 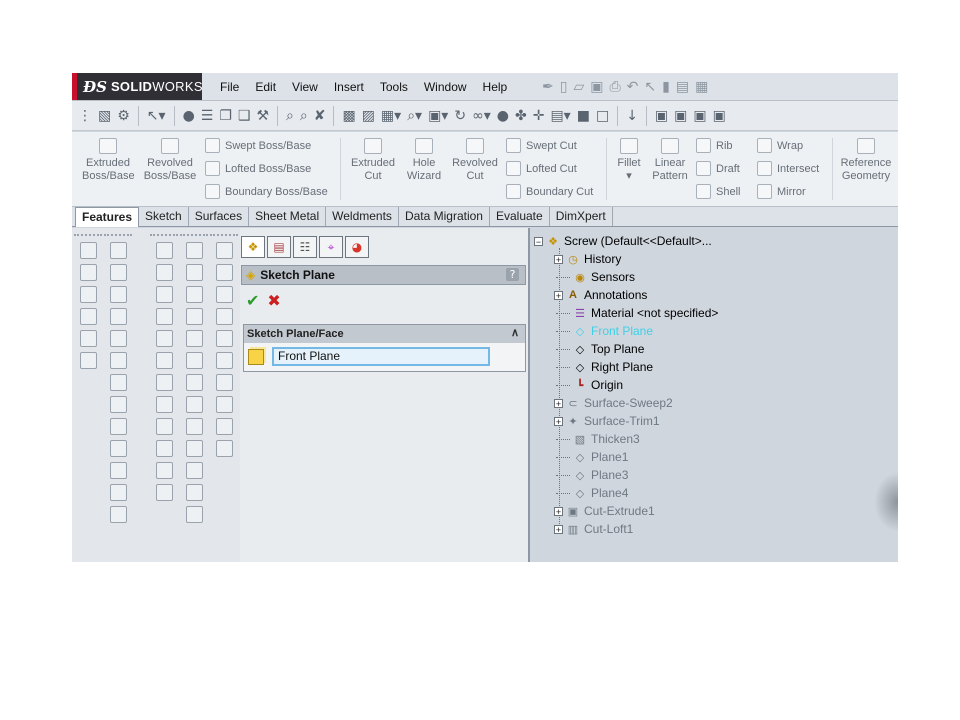 What do you see at coordinates (596, 87) in the screenshot?
I see `save-icon: ▣` at bounding box center [596, 87].